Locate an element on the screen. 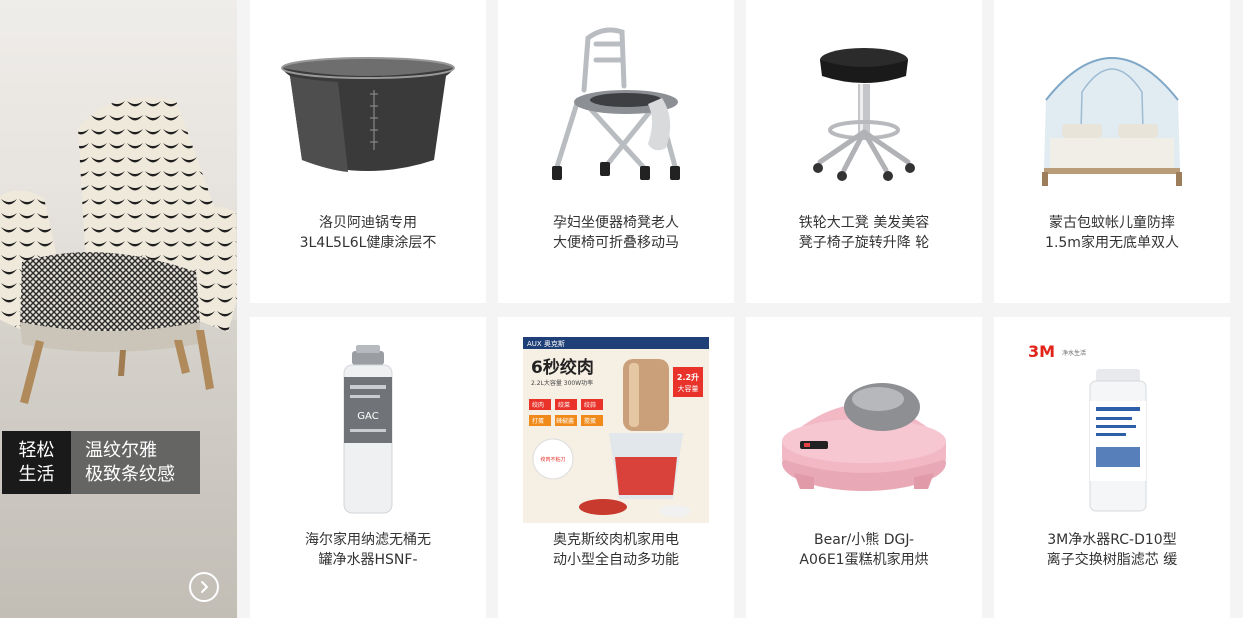 The image size is (1243, 618). banner-tag-secondary-line2: 极致条纹感 is located at coordinates (130, 474).